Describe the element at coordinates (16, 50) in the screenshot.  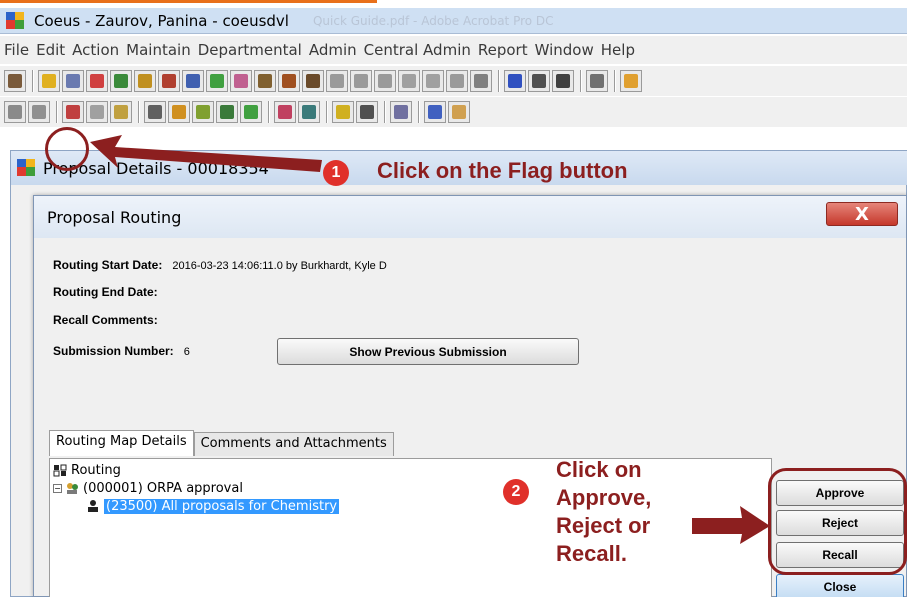
I see `menu-file: File` at that location.